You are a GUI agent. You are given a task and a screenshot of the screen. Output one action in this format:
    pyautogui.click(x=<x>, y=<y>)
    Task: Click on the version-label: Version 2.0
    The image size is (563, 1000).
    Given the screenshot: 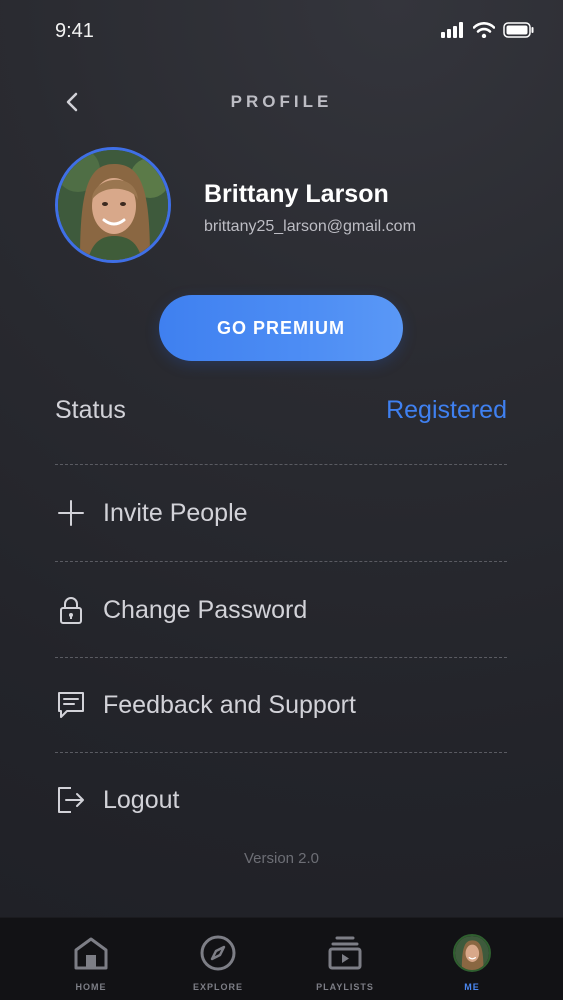 What is the action you would take?
    pyautogui.click(x=281, y=858)
    